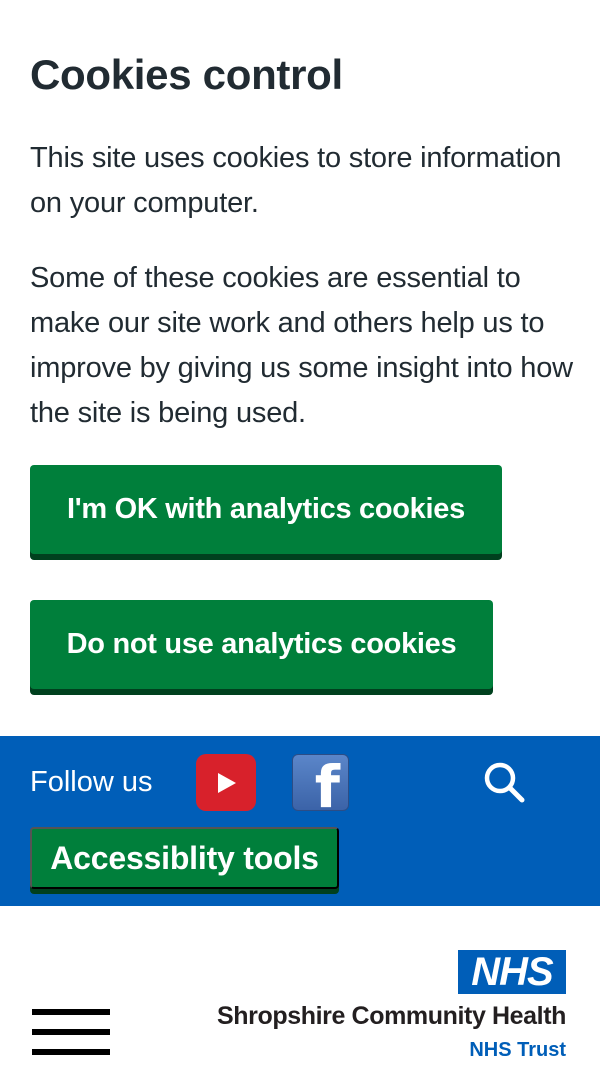  Describe the element at coordinates (517, 1050) in the screenshot. I see `organisation-type: NHS Trust` at that location.